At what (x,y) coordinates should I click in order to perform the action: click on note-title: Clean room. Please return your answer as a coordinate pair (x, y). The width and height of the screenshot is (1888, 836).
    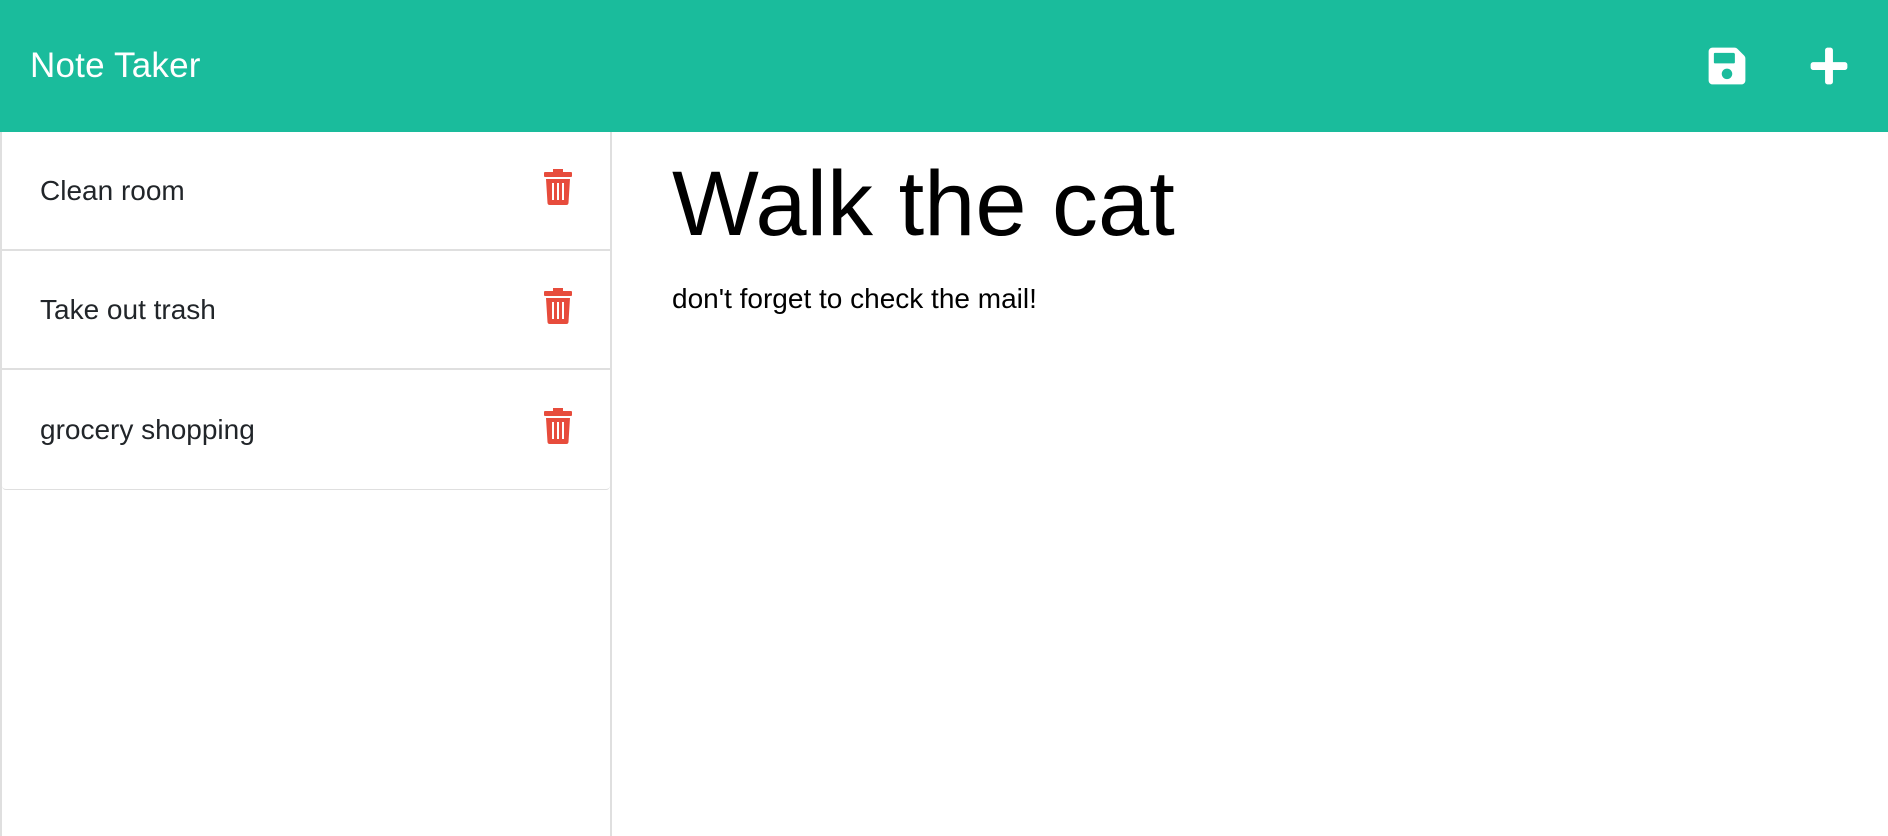
    Looking at the image, I should click on (112, 191).